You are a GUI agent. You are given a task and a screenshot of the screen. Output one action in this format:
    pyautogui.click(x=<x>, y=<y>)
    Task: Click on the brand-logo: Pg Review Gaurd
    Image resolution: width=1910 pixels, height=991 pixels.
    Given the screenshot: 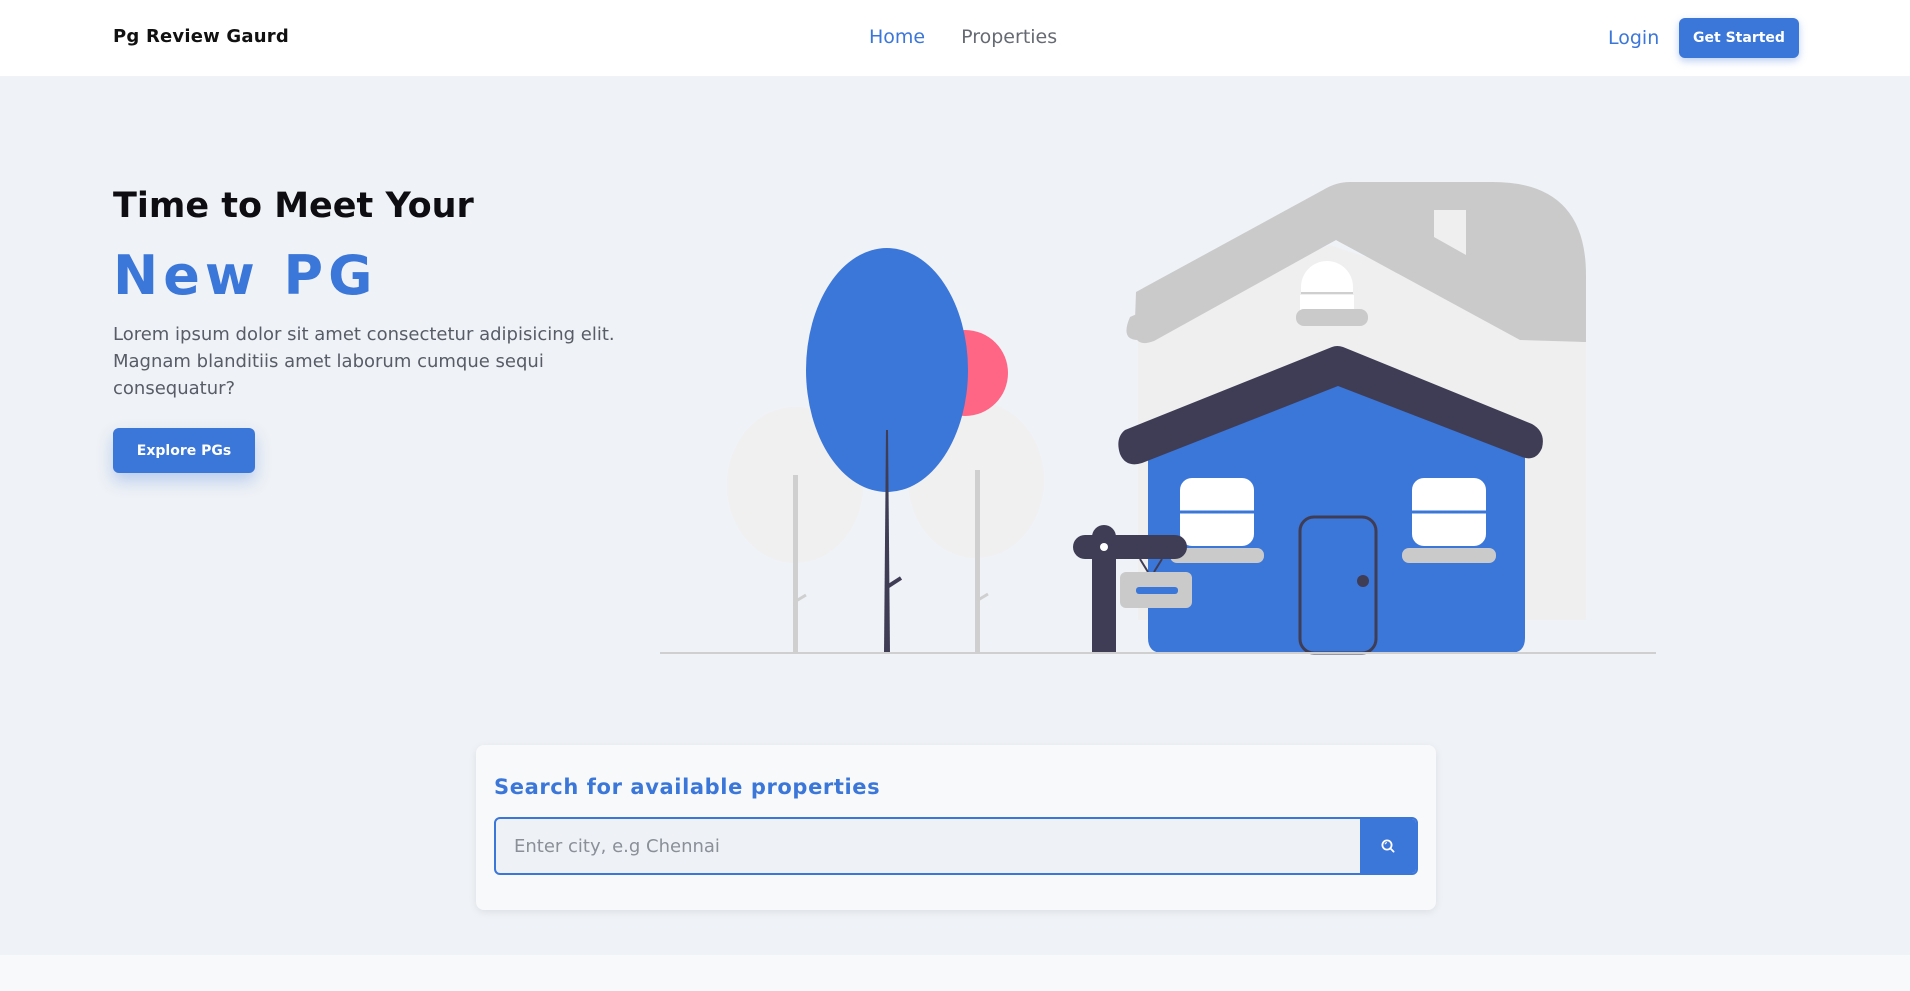 What is the action you would take?
    pyautogui.click(x=201, y=36)
    